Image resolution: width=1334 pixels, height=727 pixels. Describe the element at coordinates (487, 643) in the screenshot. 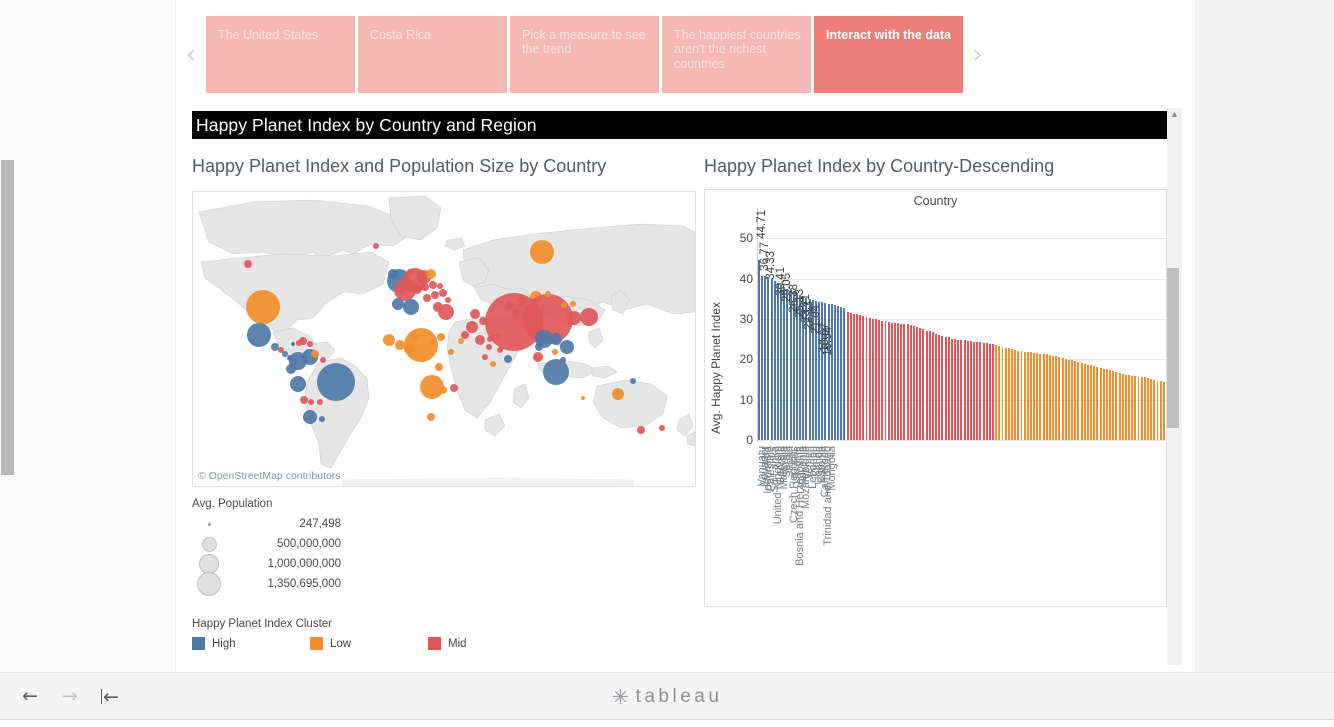

I see `cluster-legend-item: Mid` at that location.